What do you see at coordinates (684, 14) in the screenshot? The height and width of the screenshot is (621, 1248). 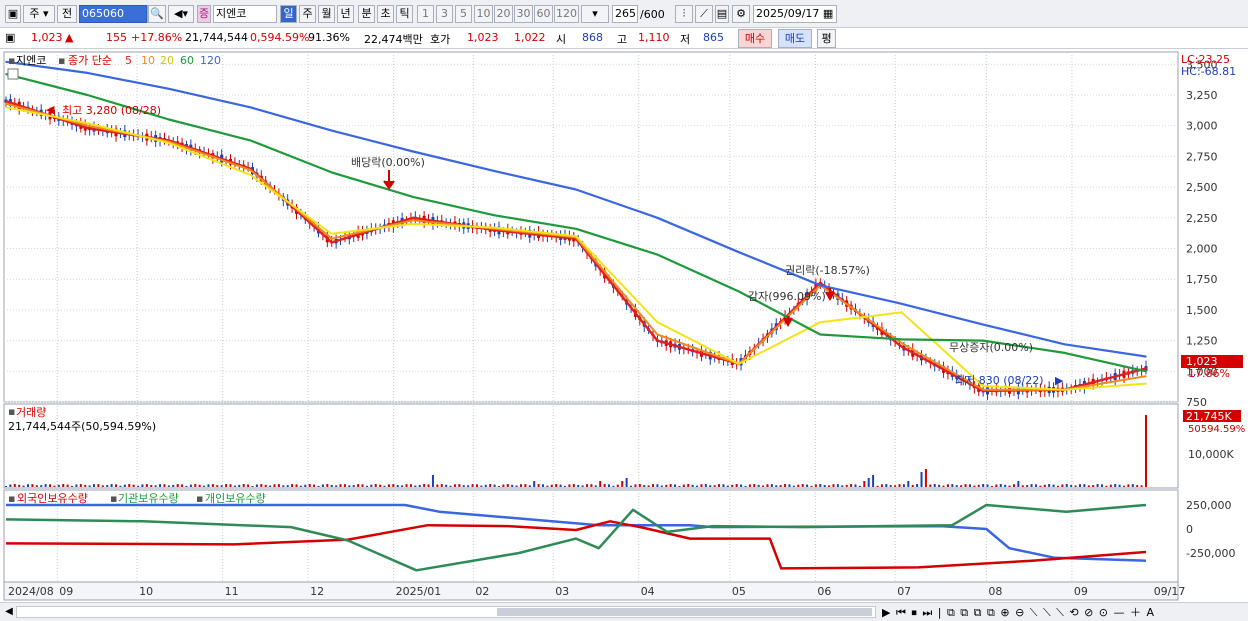 I see `candle-icon: ⫶` at bounding box center [684, 14].